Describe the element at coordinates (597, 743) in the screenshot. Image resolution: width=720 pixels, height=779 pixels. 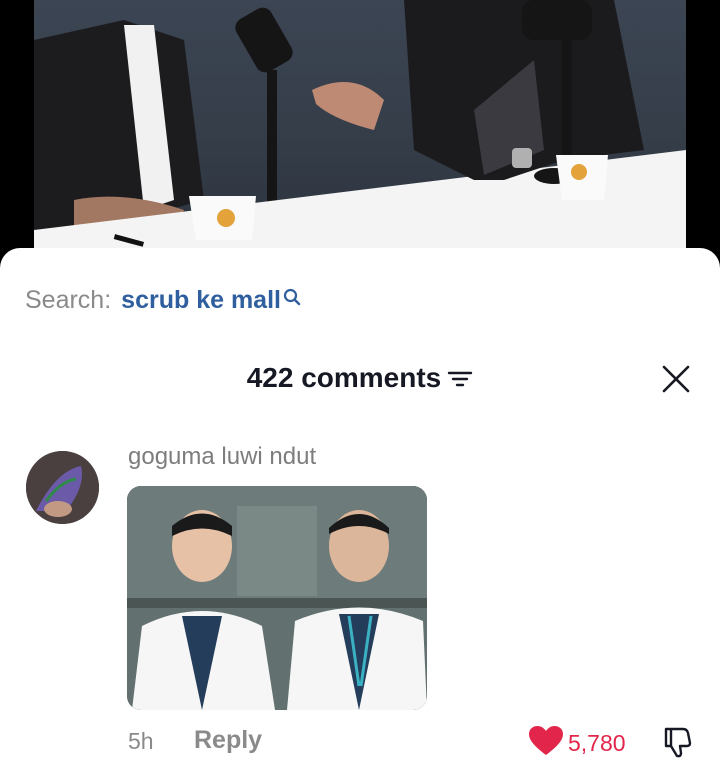
I see `like-count: 5,780` at that location.